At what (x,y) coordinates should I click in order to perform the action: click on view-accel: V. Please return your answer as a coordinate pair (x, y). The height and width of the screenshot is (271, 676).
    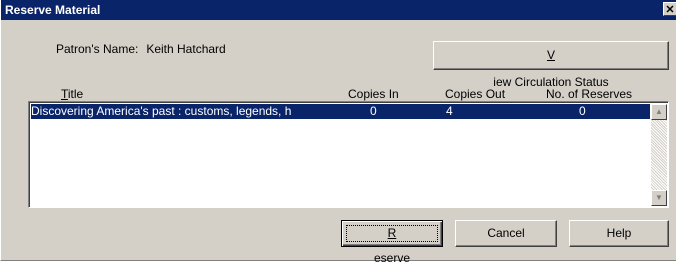
    Looking at the image, I should click on (550, 55).